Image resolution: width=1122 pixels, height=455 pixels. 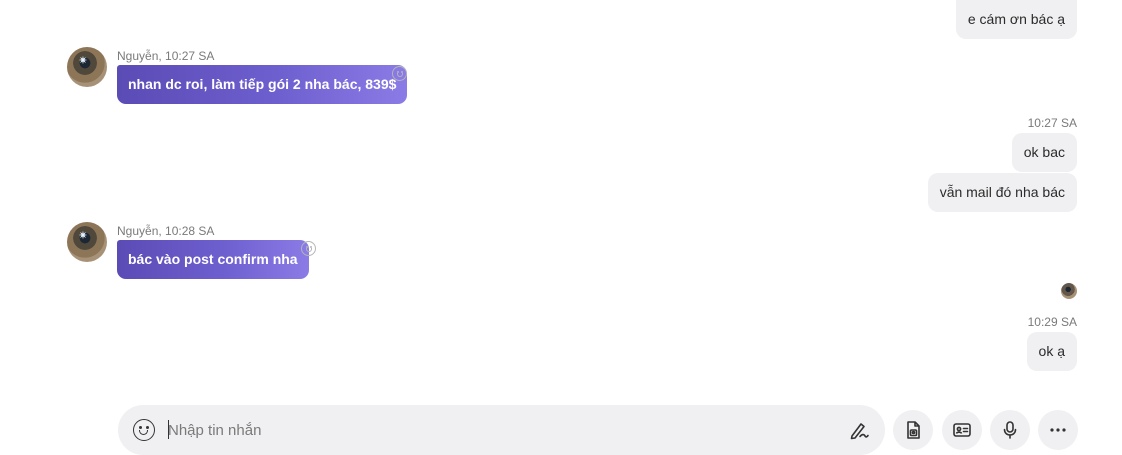 What do you see at coordinates (166, 56) in the screenshot?
I see `message-sender-time: Nguyễn, 10:27 SA` at bounding box center [166, 56].